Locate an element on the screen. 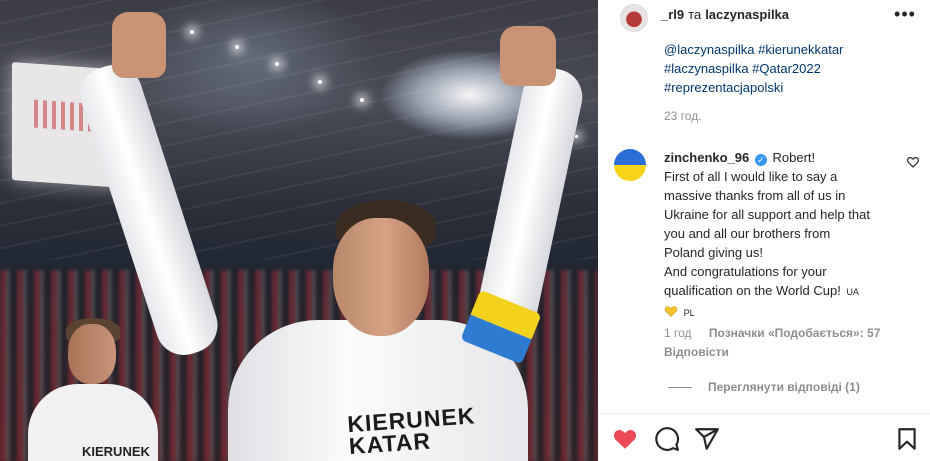 Image resolution: width=930 pixels, height=461 pixels. comment-line: Poland giving us! is located at coordinates (714, 252).